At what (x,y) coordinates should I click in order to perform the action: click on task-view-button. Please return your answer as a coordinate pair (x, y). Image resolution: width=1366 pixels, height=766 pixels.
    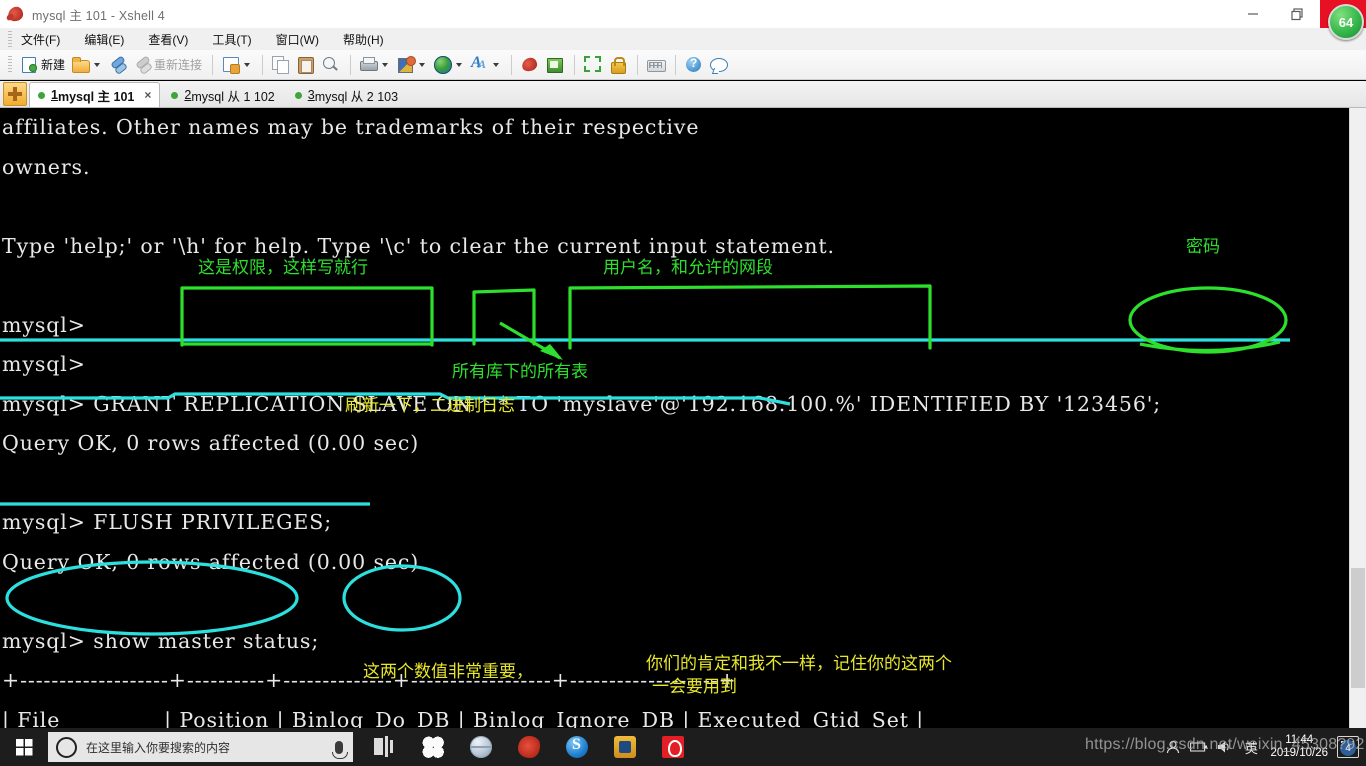
    Looking at the image, I should click on (385, 747).